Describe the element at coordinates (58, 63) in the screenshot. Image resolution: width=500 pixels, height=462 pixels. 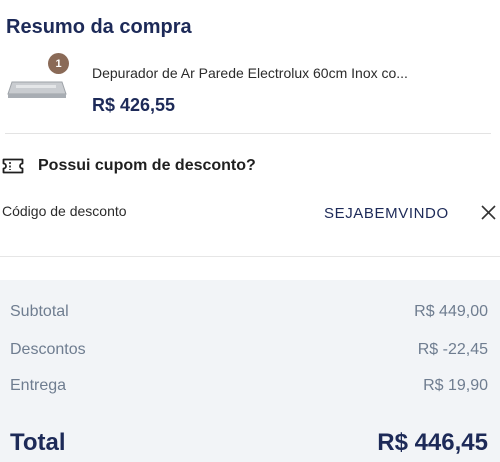
I see `quantity-badge: 1` at that location.